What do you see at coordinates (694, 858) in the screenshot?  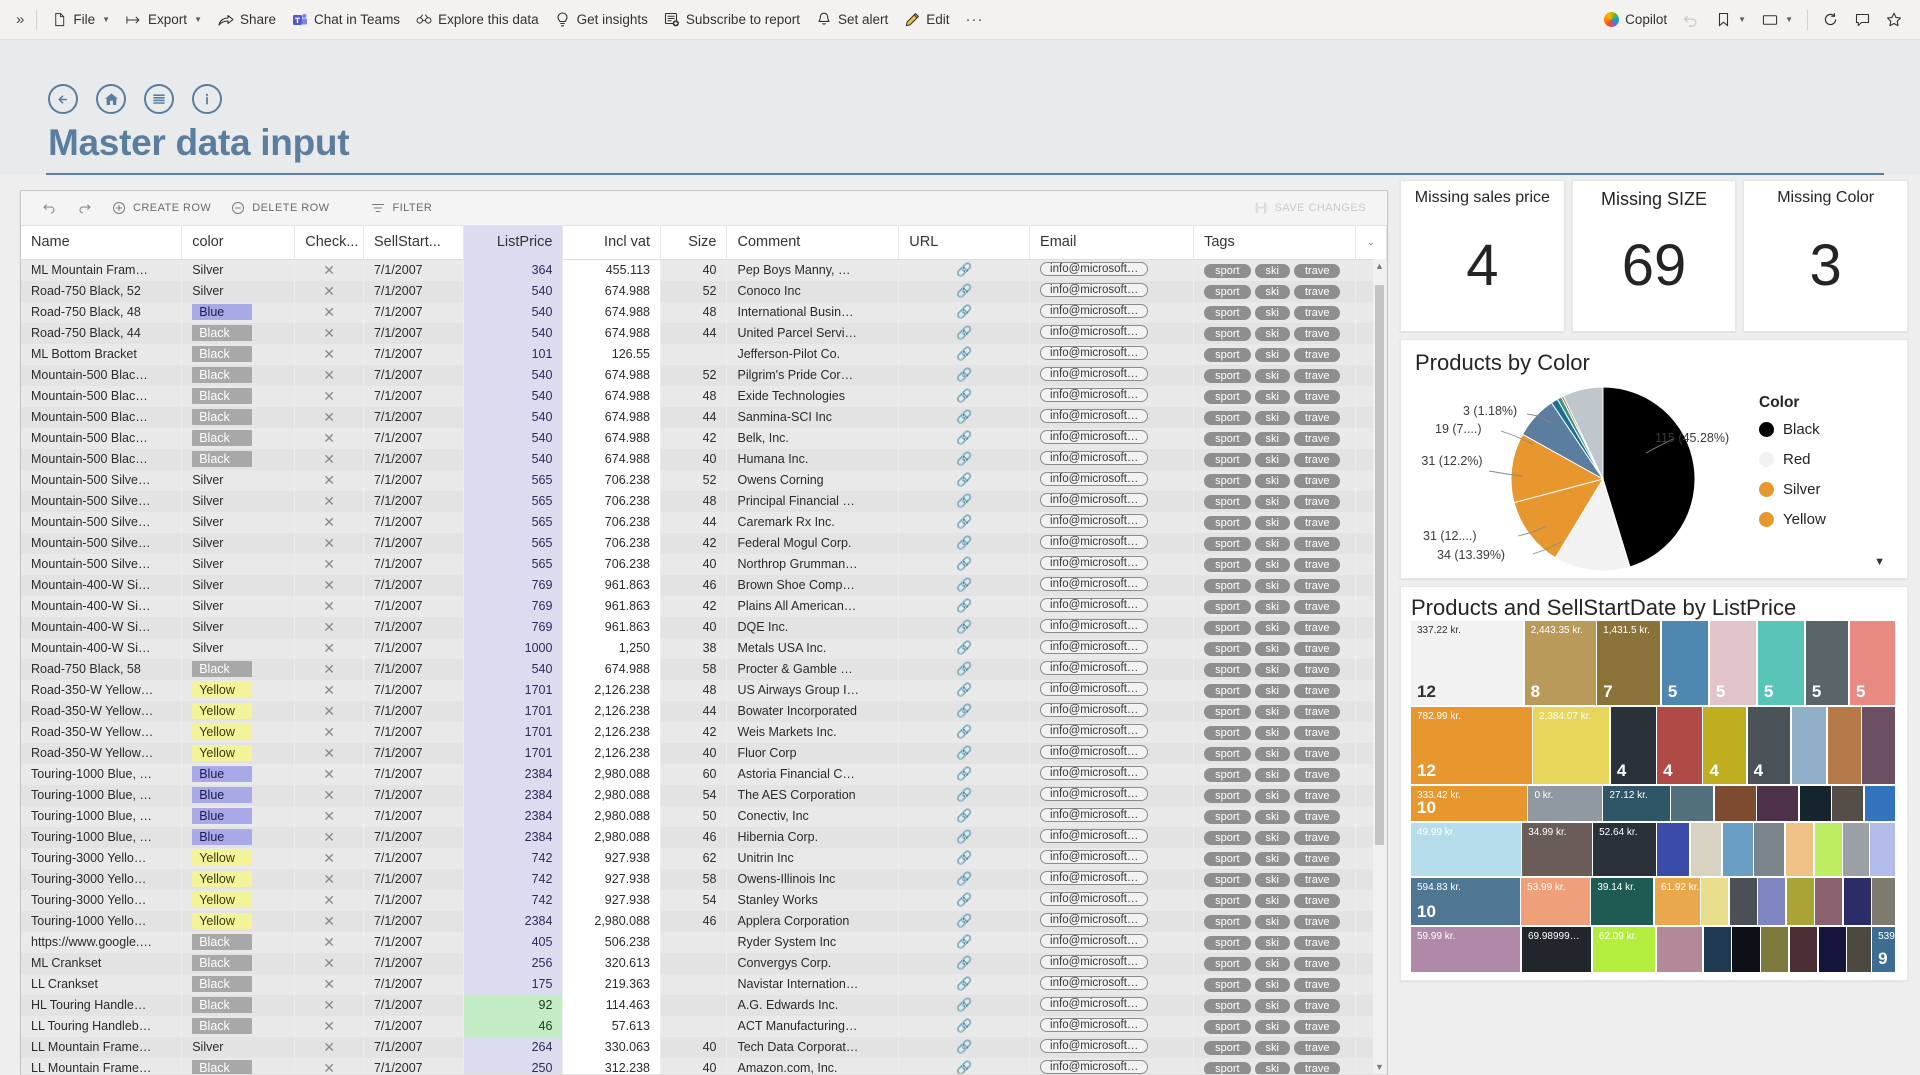 I see `cell-size: 62` at bounding box center [694, 858].